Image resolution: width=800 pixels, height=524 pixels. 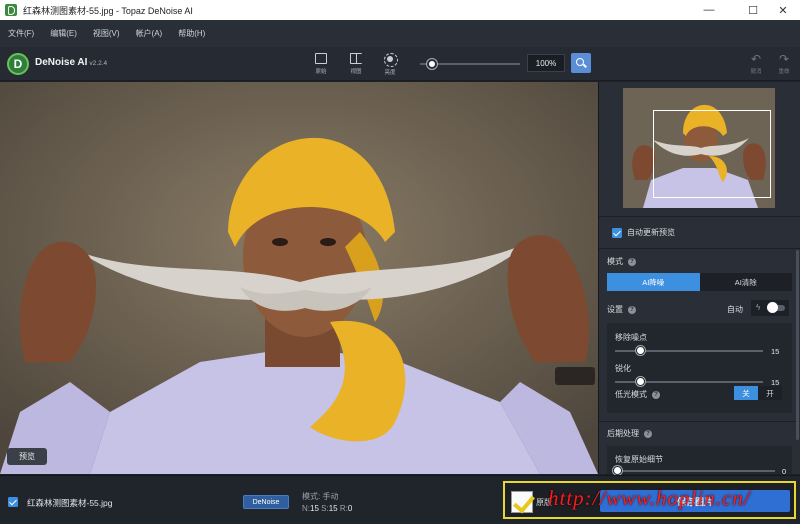 I want to click on view-original-label: 原始, so click(x=321, y=72).